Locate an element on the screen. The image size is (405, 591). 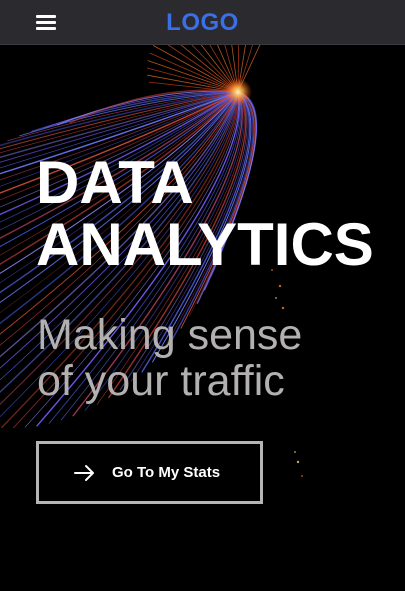
go-to-stats-label: Go To My Stats is located at coordinates (166, 472).